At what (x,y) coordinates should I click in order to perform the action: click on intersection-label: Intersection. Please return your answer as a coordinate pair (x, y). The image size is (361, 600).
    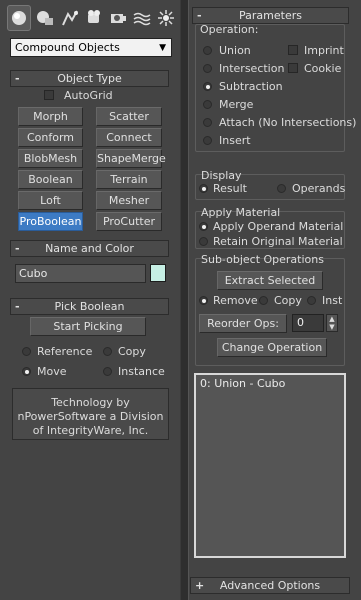
    Looking at the image, I should click on (252, 68).